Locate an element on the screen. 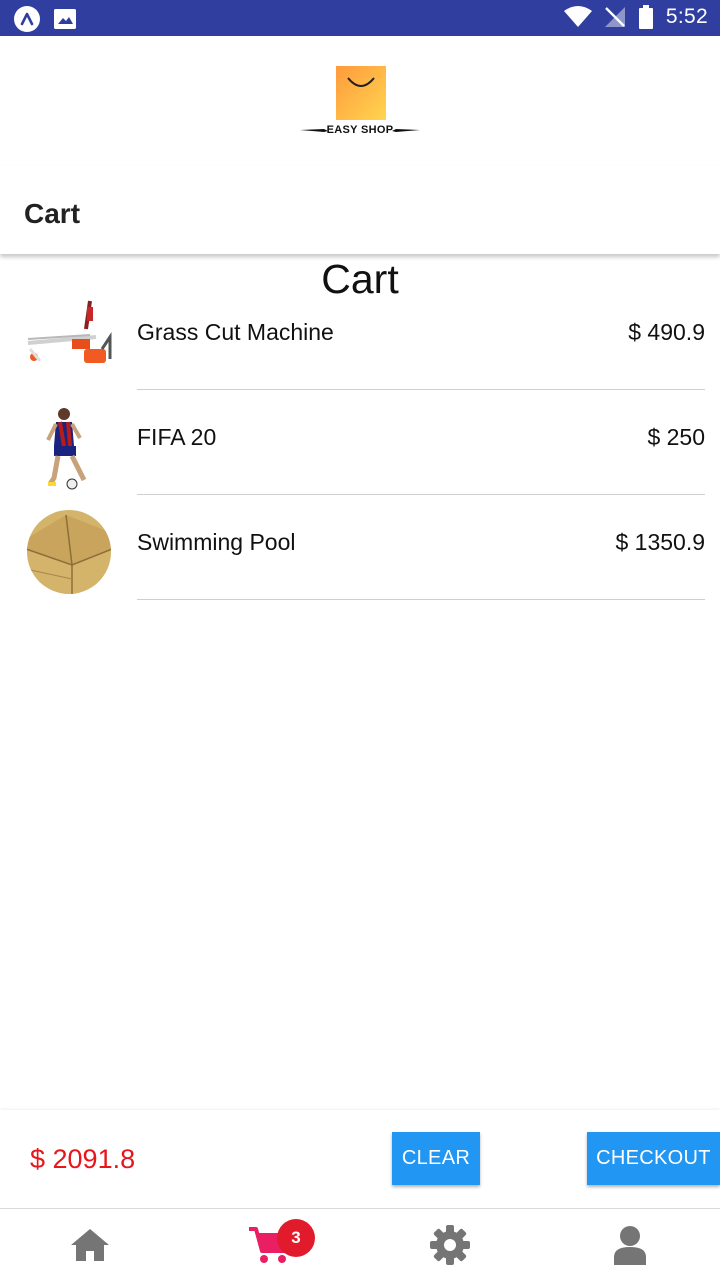 The height and width of the screenshot is (1280, 720). battery-icon is located at coordinates (645, 17).